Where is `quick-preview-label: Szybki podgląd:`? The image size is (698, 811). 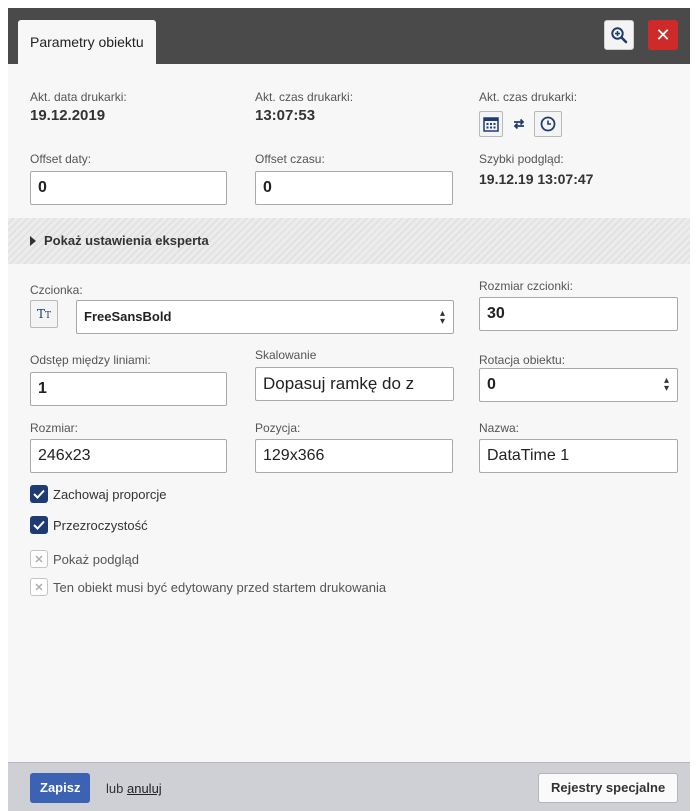
quick-preview-label: Szybki podgląd: is located at coordinates (521, 159).